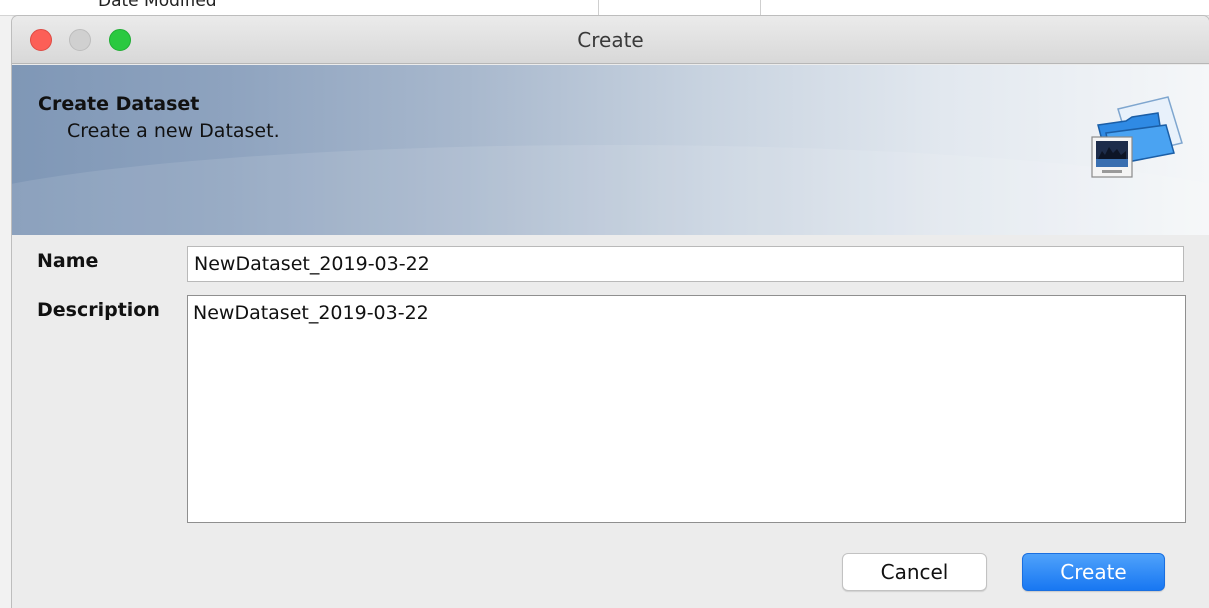 The width and height of the screenshot is (1209, 608). What do you see at coordinates (98, 310) in the screenshot?
I see `description-label: Description` at bounding box center [98, 310].